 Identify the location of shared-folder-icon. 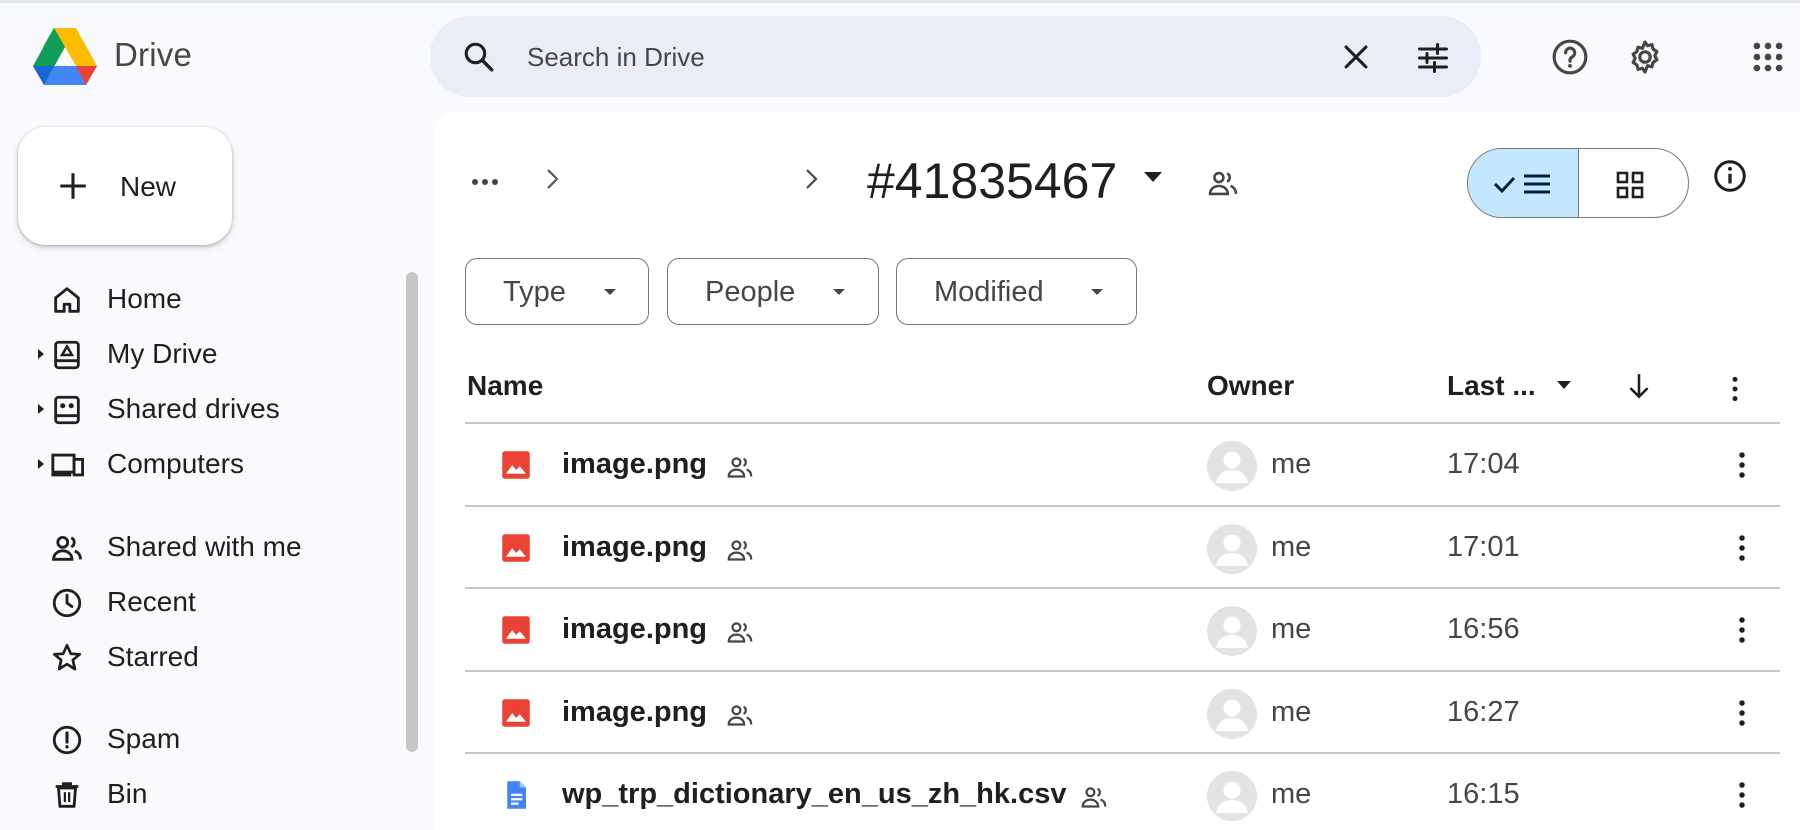
(1223, 183).